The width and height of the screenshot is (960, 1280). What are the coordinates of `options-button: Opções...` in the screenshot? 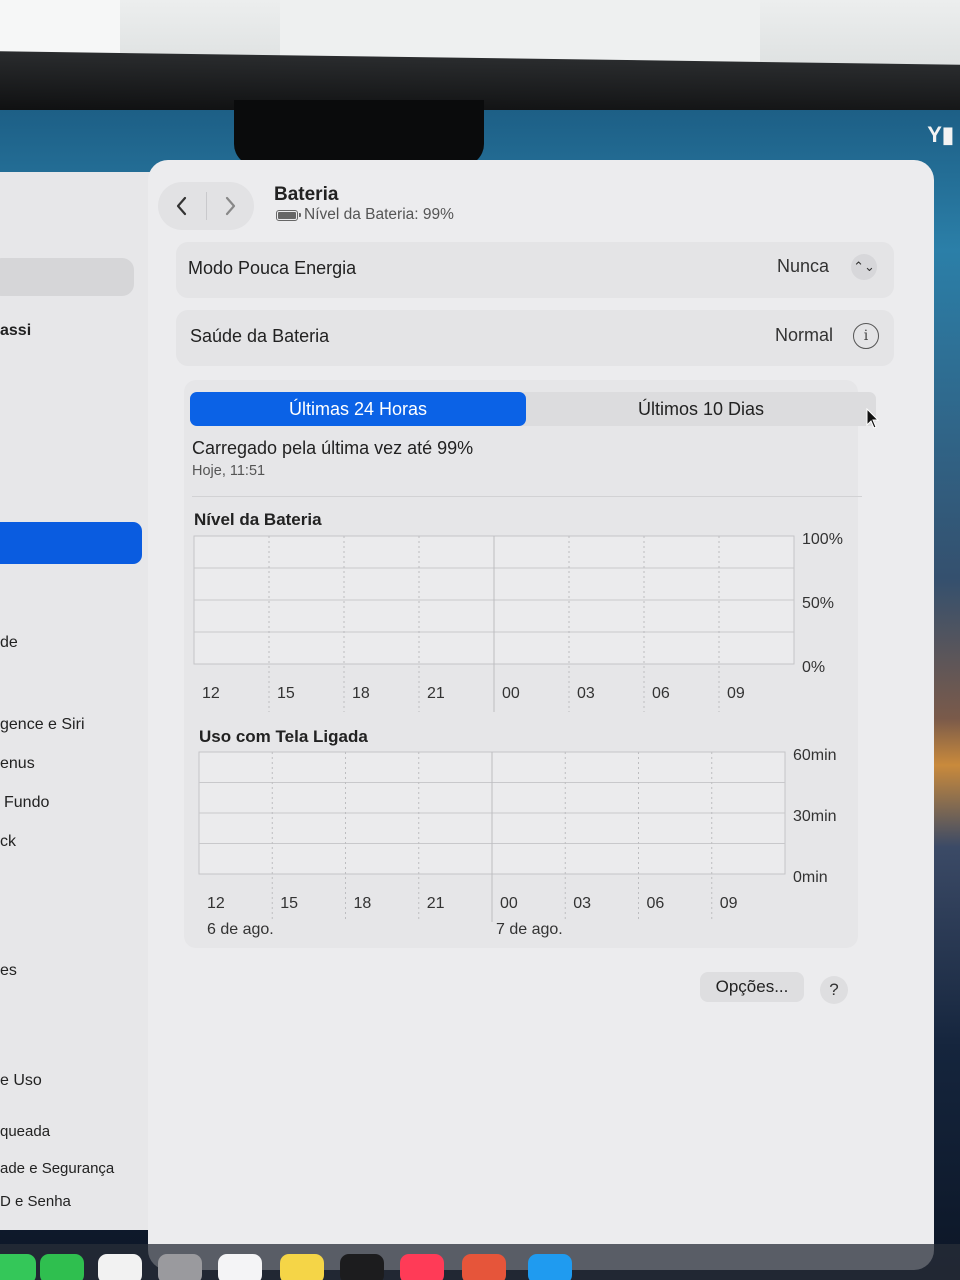 It's located at (752, 987).